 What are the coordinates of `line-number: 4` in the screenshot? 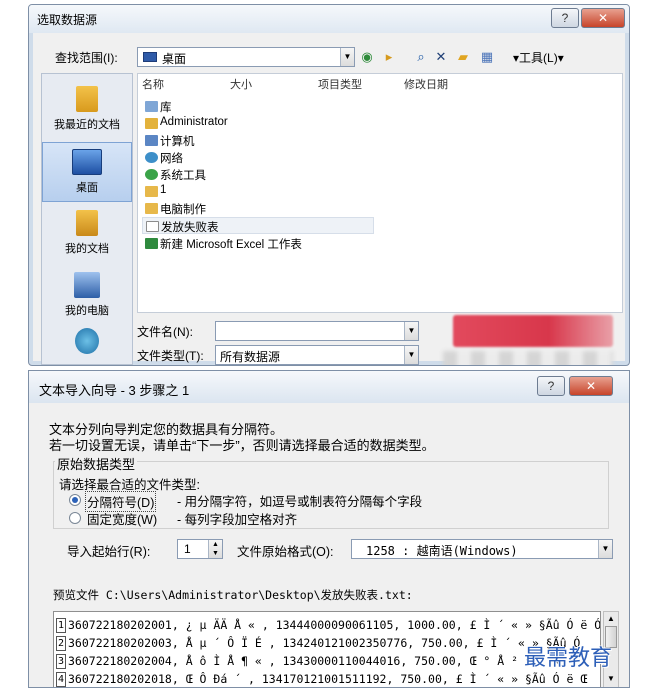 It's located at (61, 679).